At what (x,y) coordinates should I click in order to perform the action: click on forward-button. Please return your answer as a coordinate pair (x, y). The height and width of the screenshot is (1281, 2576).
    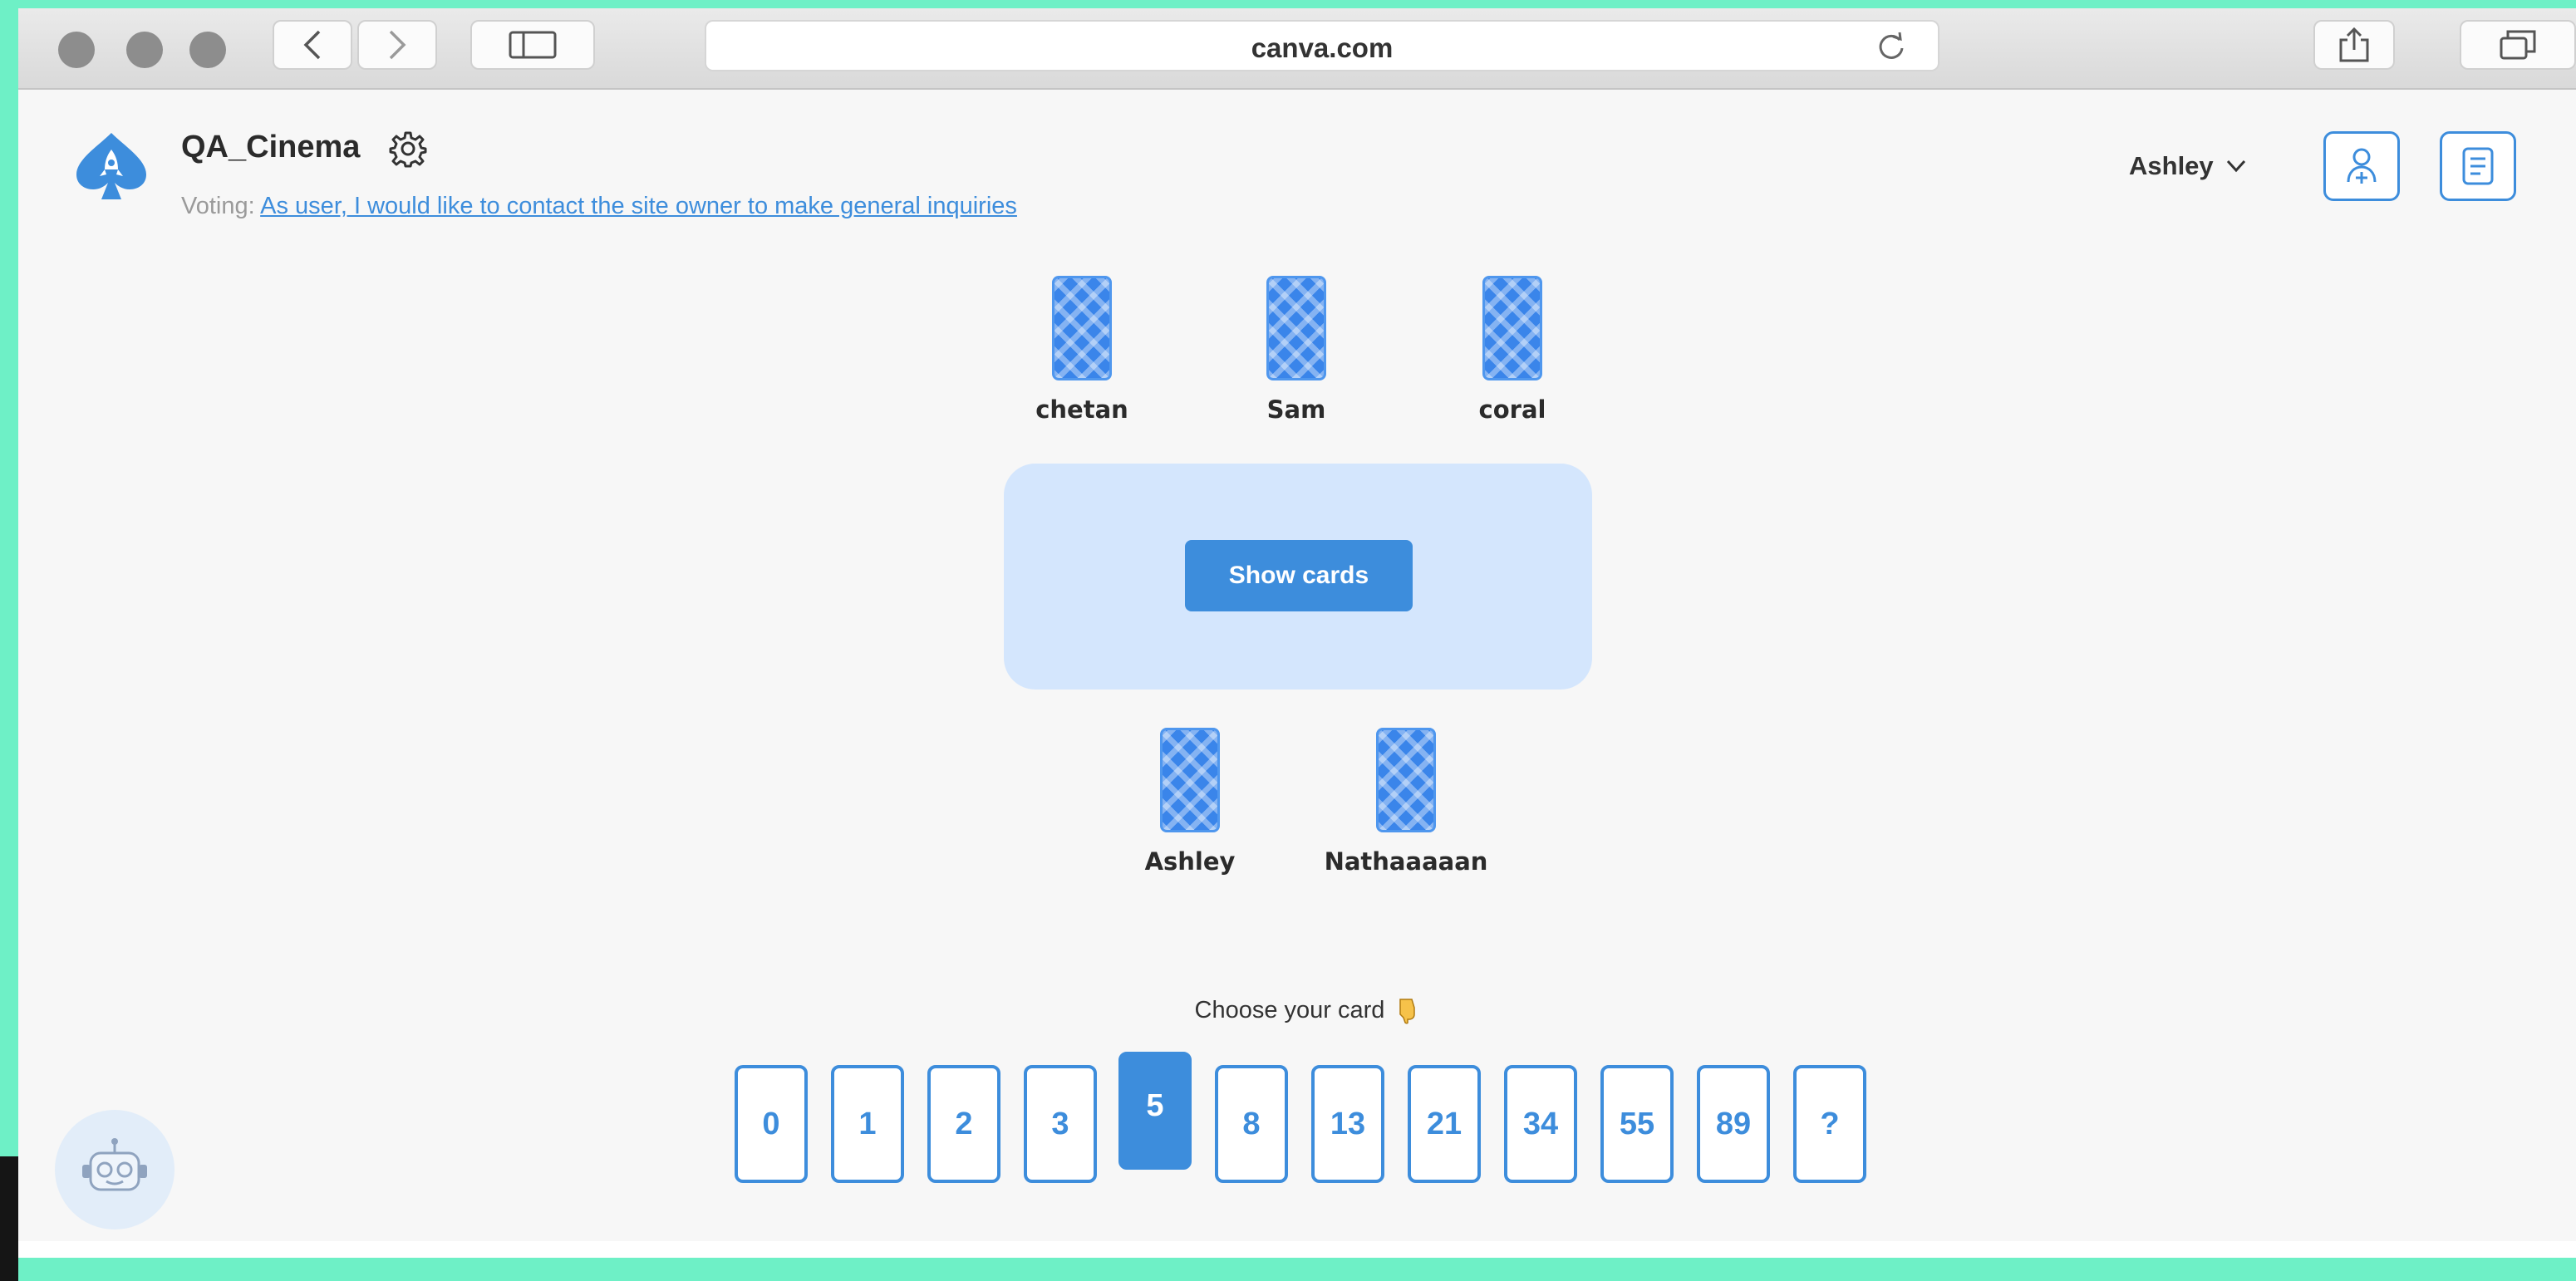
    Looking at the image, I should click on (397, 45).